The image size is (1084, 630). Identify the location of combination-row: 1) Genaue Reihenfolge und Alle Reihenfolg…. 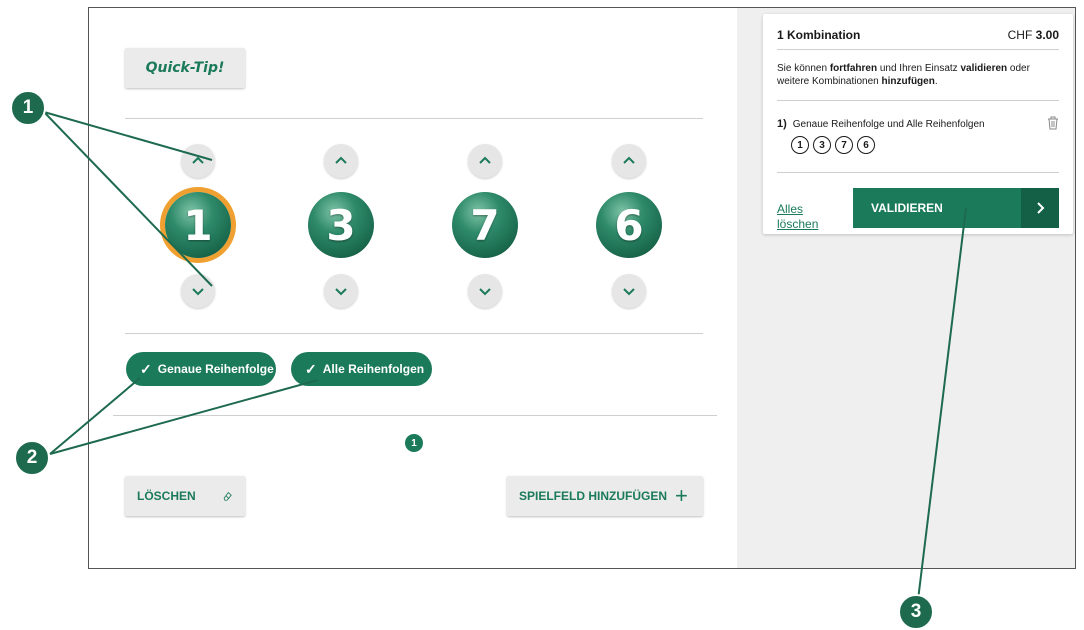
(881, 124).